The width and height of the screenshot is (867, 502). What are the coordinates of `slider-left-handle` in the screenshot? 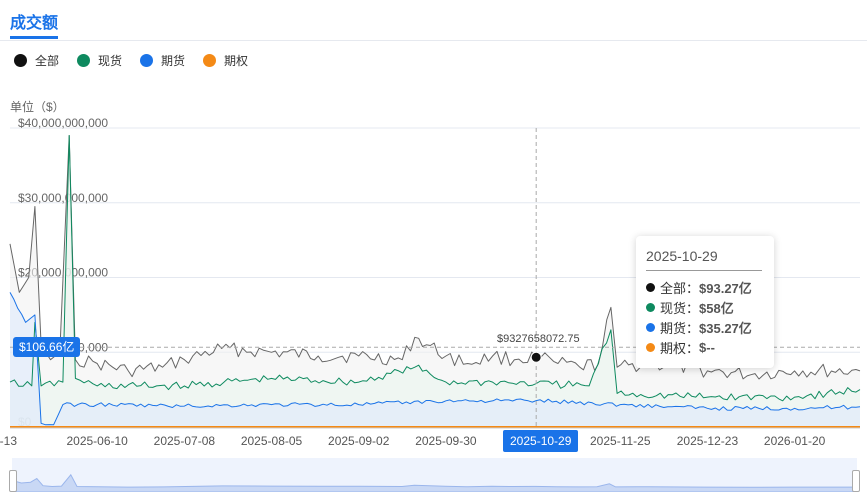 It's located at (13, 481).